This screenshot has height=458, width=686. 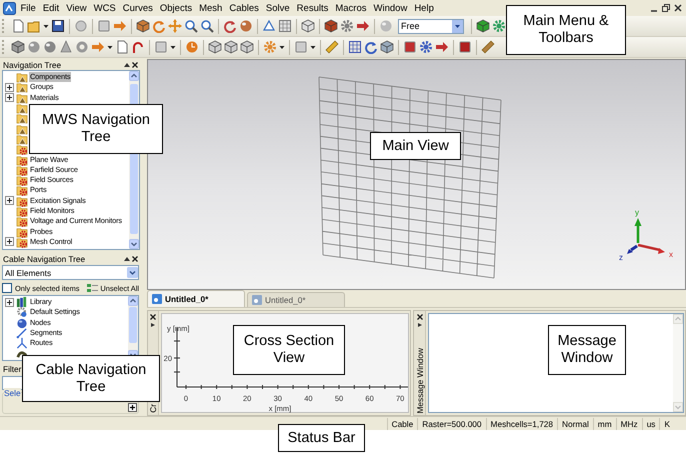 What do you see at coordinates (651, 424) in the screenshot?
I see `status-field: us` at bounding box center [651, 424].